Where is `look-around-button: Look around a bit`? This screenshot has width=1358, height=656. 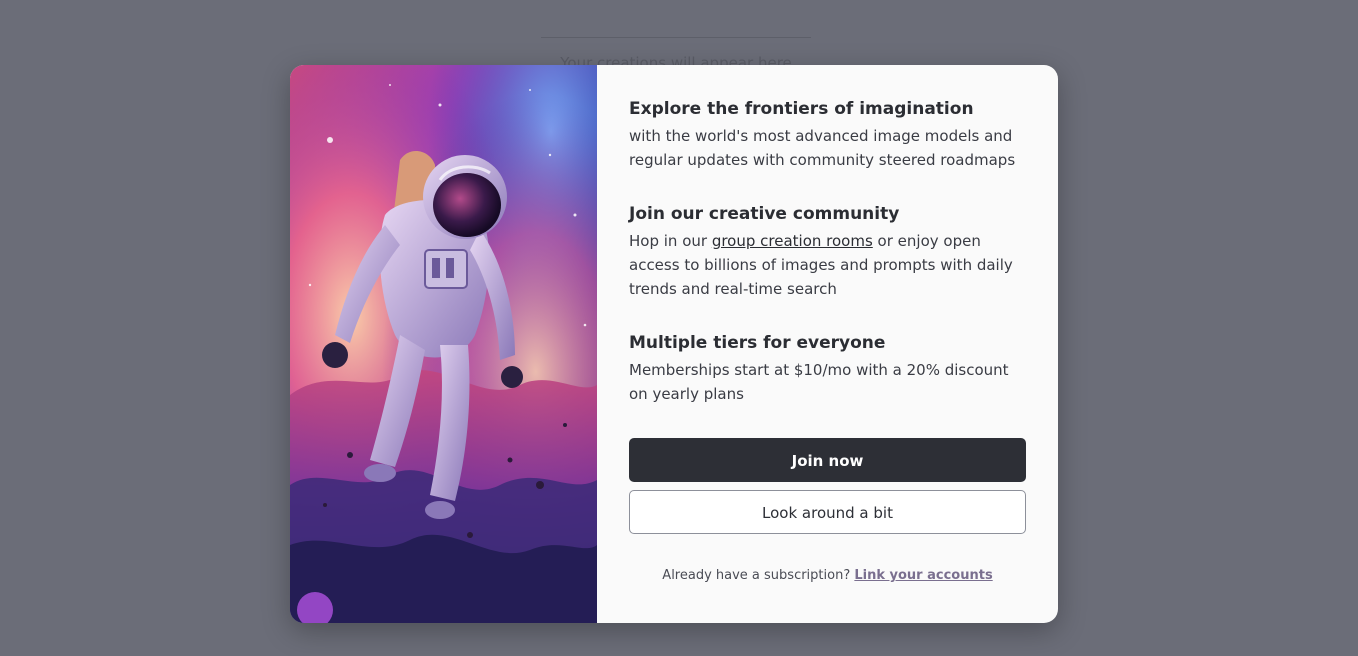
look-around-button: Look around a bit is located at coordinates (827, 512).